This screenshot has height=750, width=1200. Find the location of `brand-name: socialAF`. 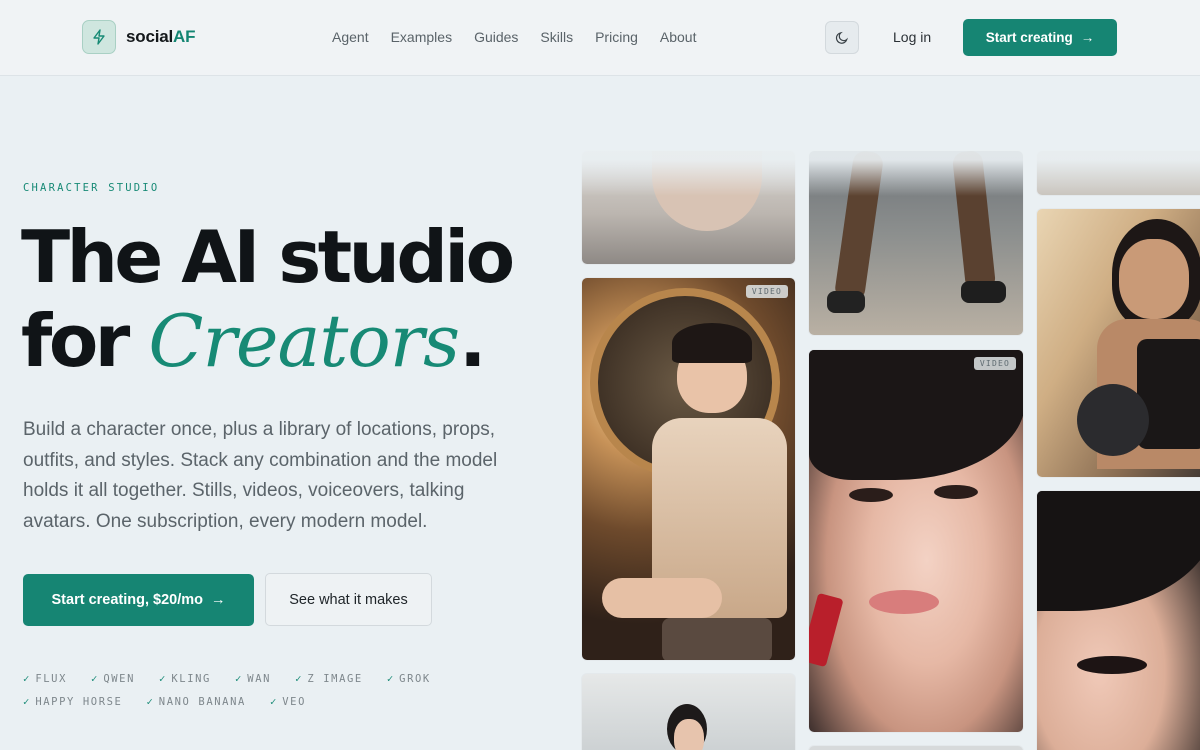

brand-name: socialAF is located at coordinates (160, 37).